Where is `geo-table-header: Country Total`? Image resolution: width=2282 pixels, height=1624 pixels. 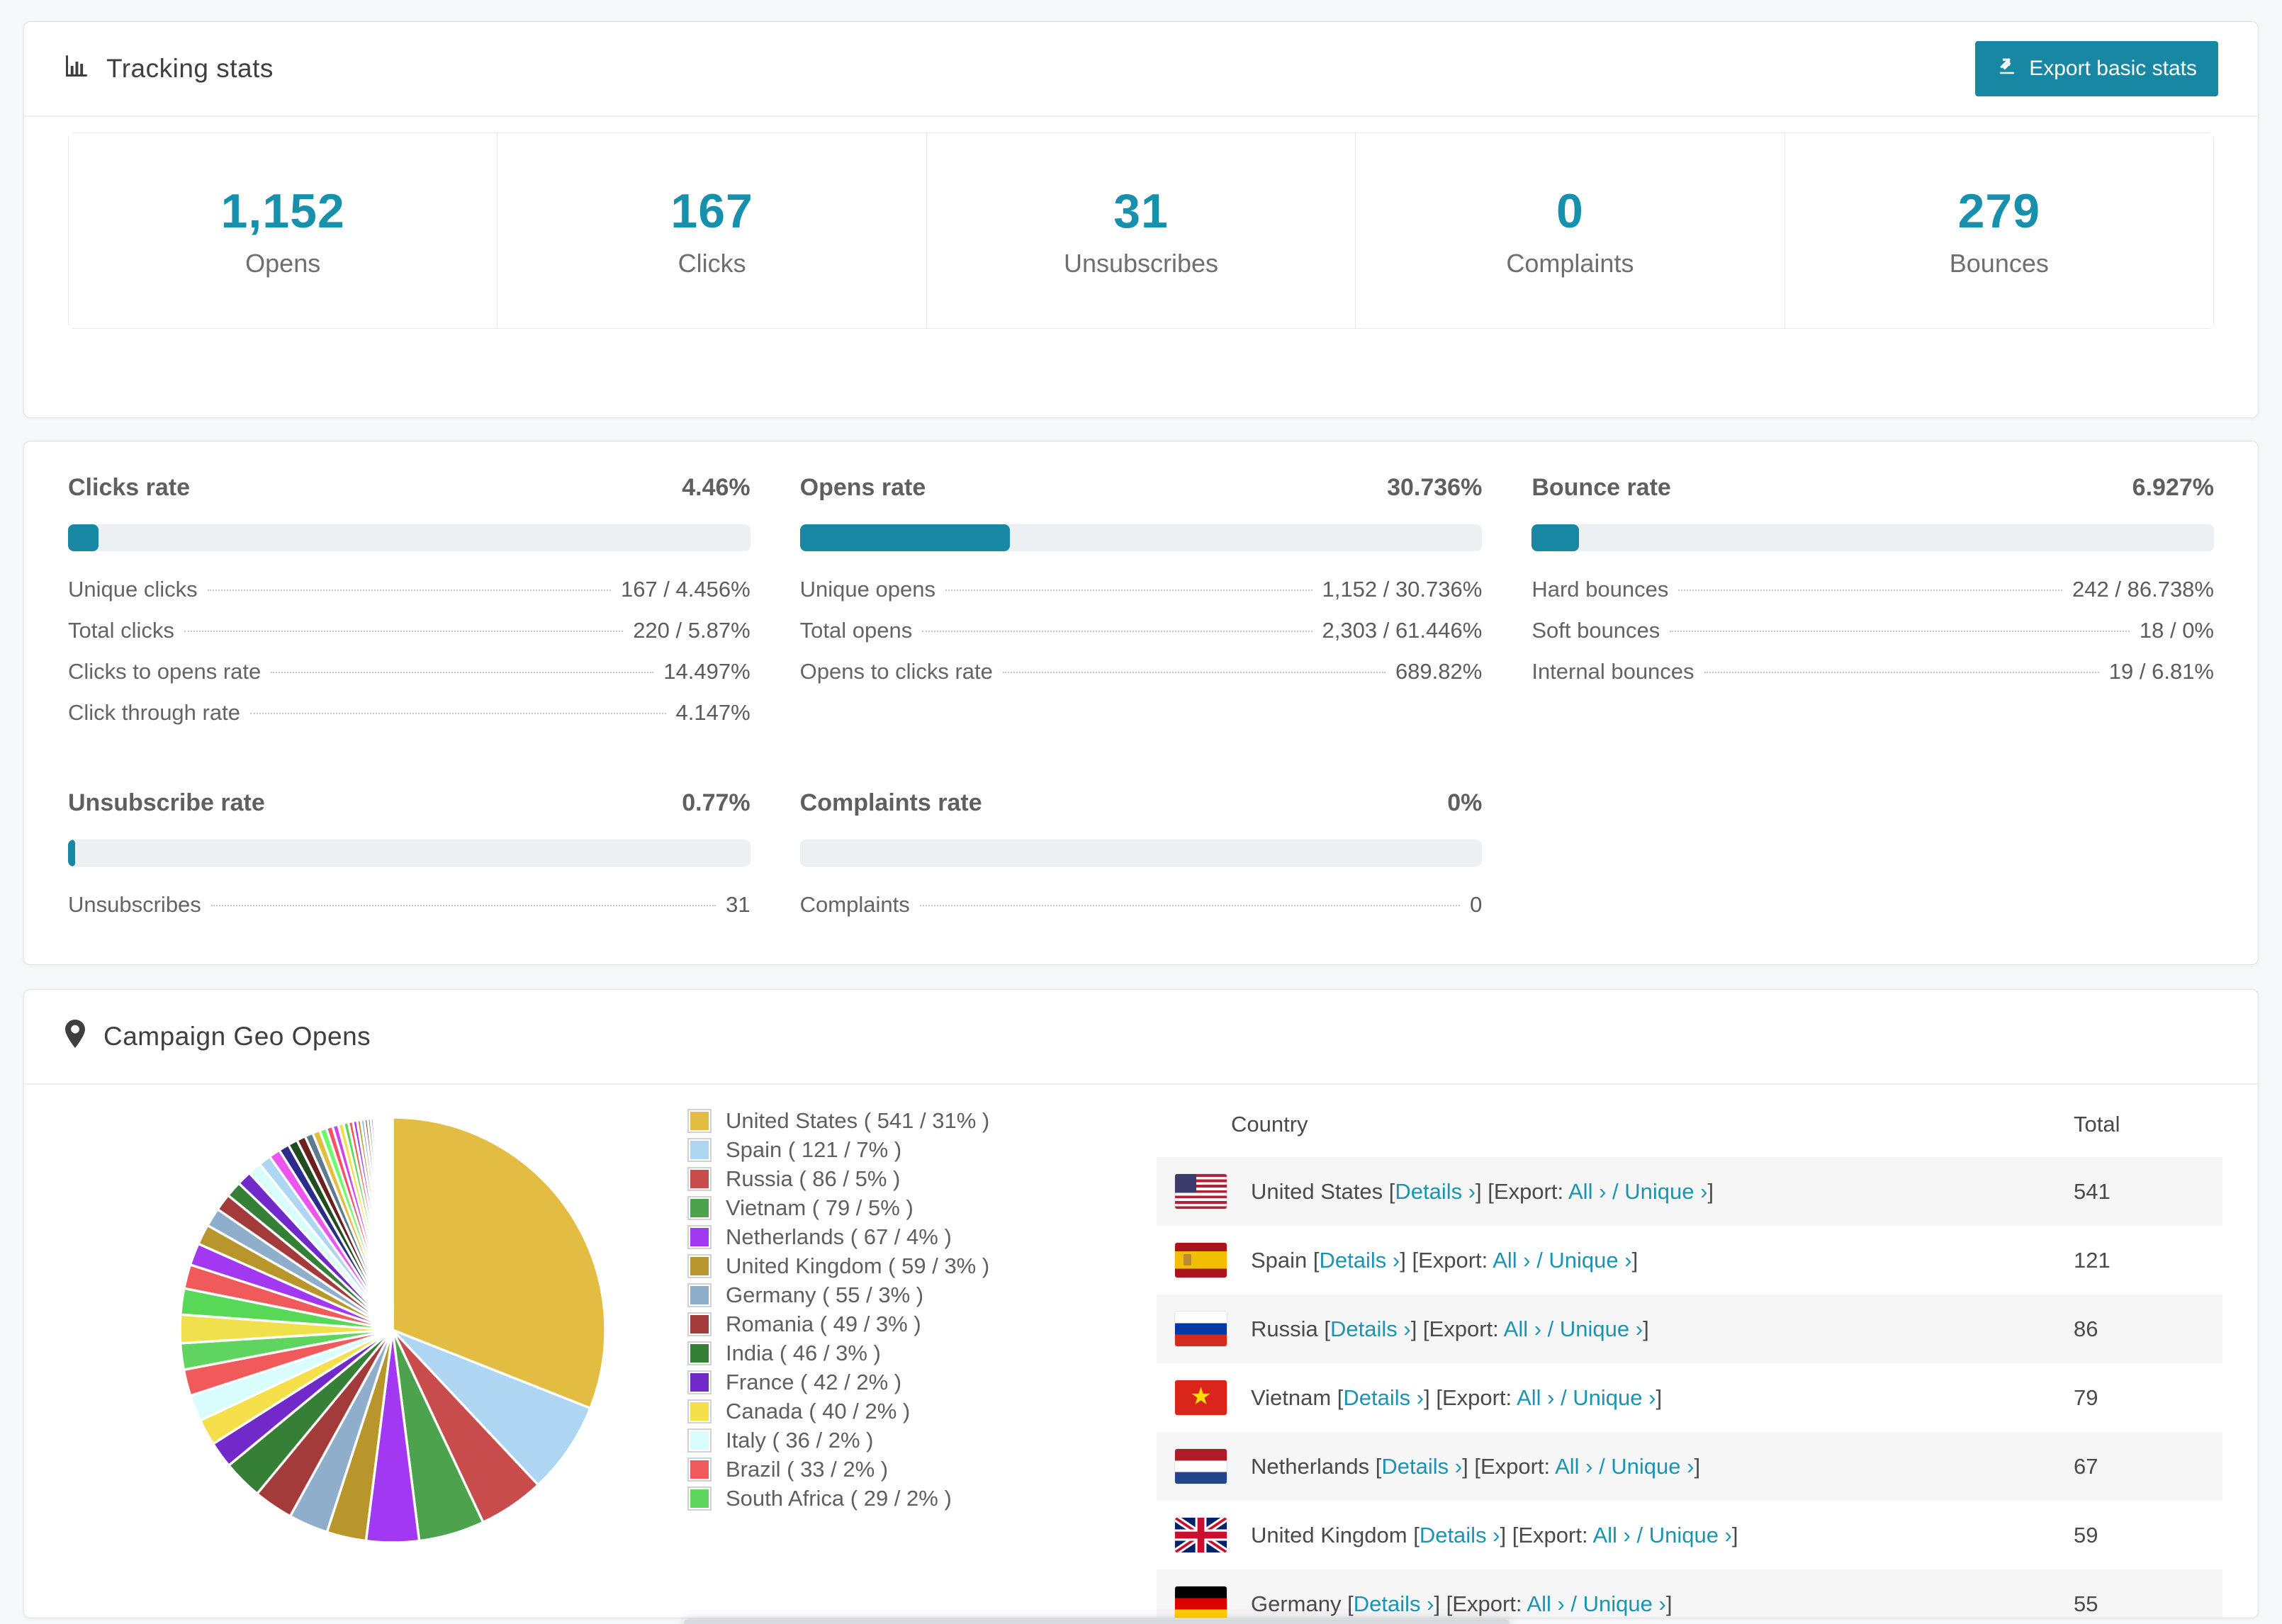 geo-table-header: Country Total is located at coordinates (1689, 1124).